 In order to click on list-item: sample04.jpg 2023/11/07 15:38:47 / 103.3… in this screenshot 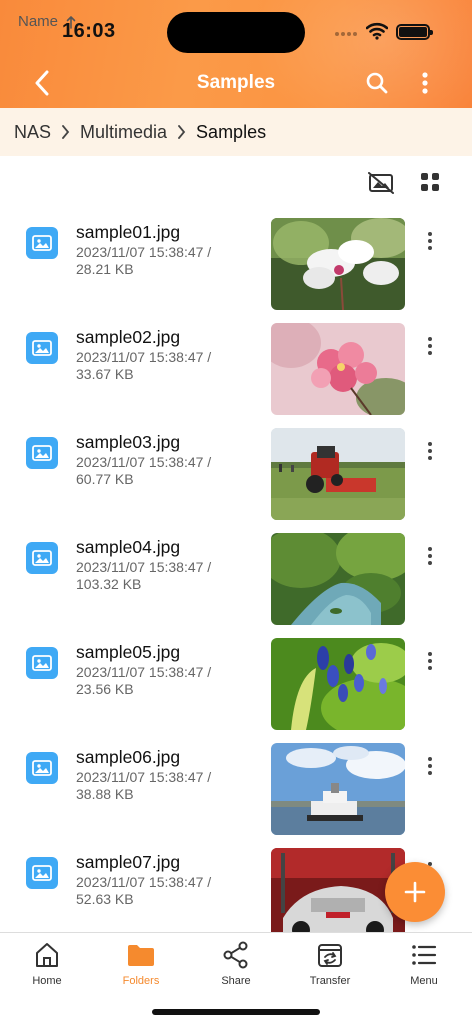, I will do `click(236, 576)`.